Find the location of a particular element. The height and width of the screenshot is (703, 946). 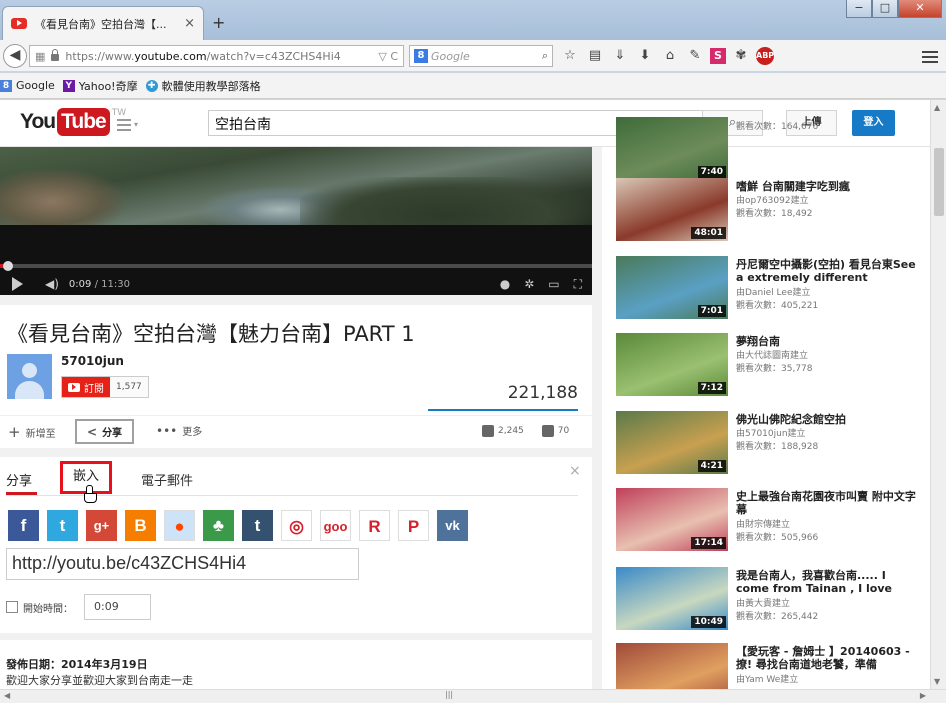

play-icon is located at coordinates (17, 284).